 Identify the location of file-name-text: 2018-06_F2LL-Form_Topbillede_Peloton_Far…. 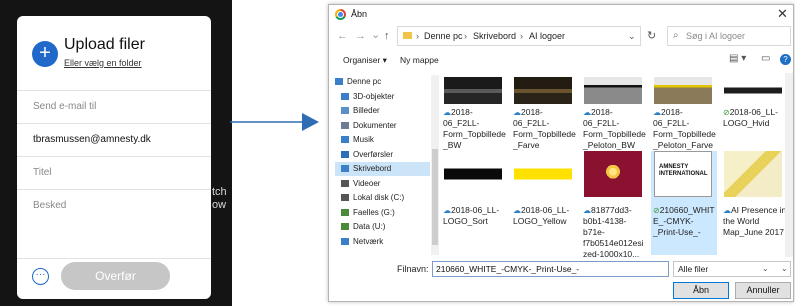
(684, 128).